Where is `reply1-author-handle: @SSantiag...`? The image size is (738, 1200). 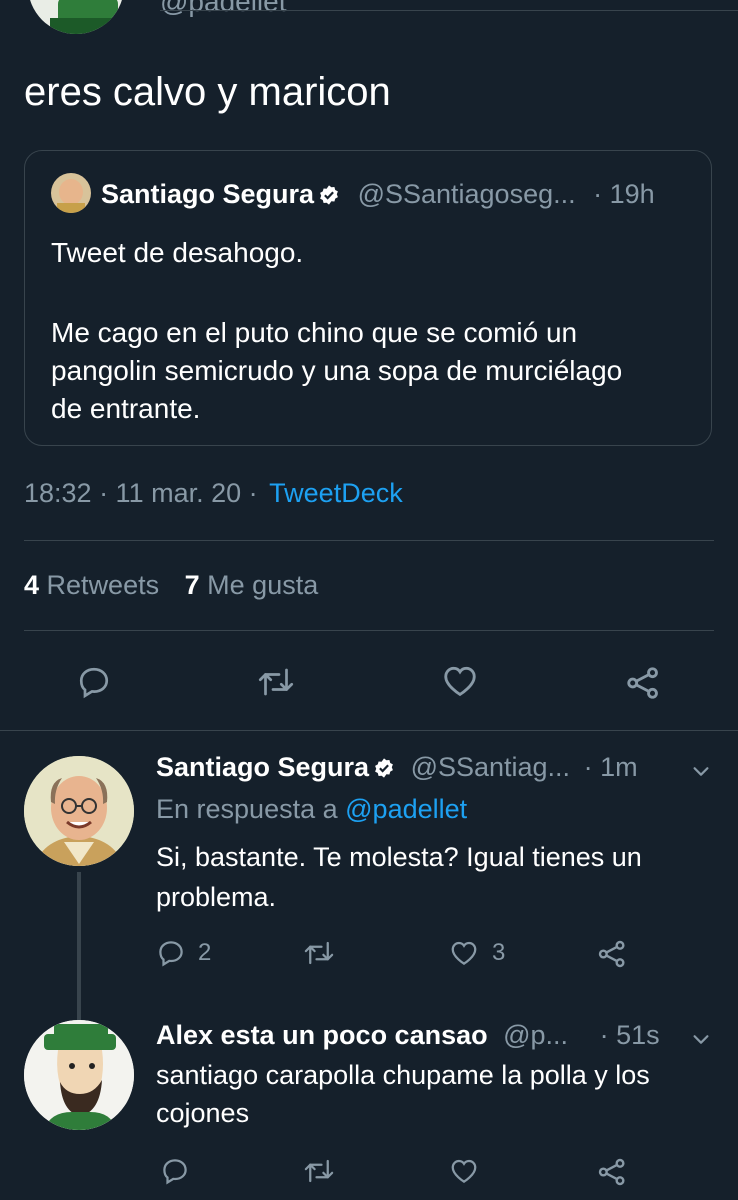
reply1-author-handle: @SSantiag... is located at coordinates (491, 767).